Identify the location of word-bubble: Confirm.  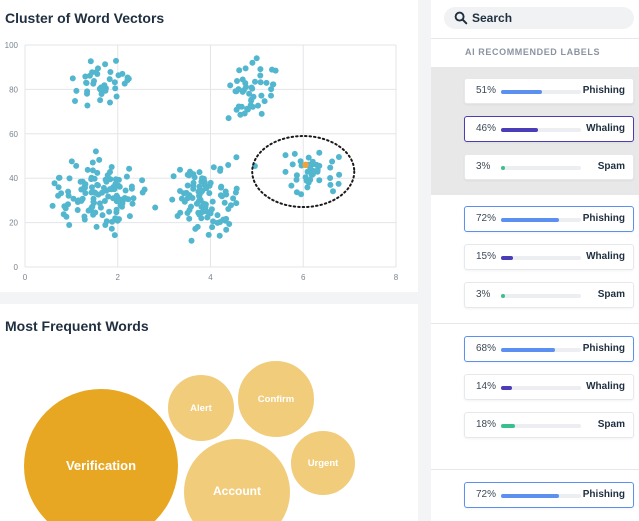
(276, 399).